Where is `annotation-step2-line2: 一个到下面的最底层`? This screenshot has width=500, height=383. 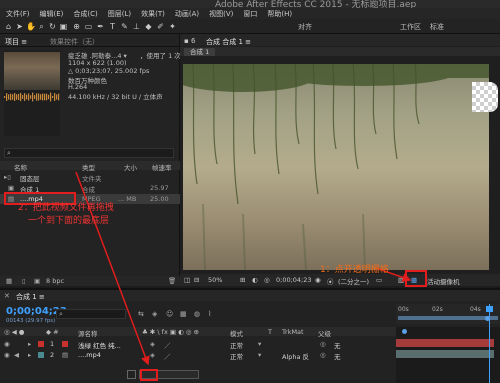
annotation-step2-line2: 一个到下面的最底层 is located at coordinates (69, 221).